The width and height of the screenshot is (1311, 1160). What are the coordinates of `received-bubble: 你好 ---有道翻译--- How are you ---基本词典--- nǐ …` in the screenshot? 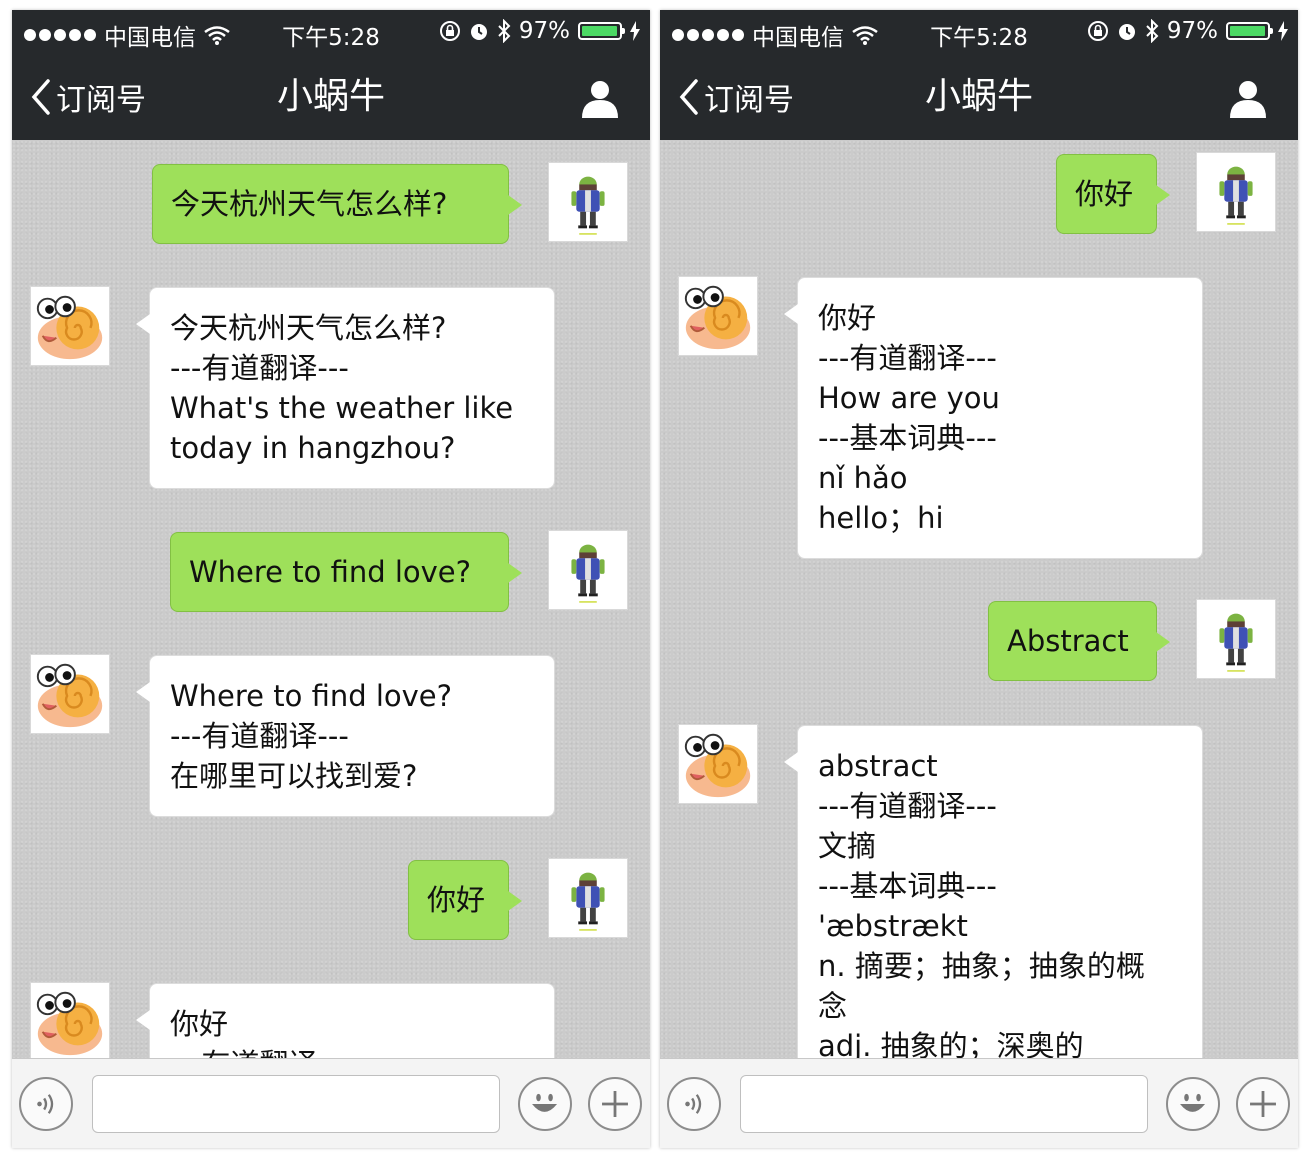 It's located at (993, 418).